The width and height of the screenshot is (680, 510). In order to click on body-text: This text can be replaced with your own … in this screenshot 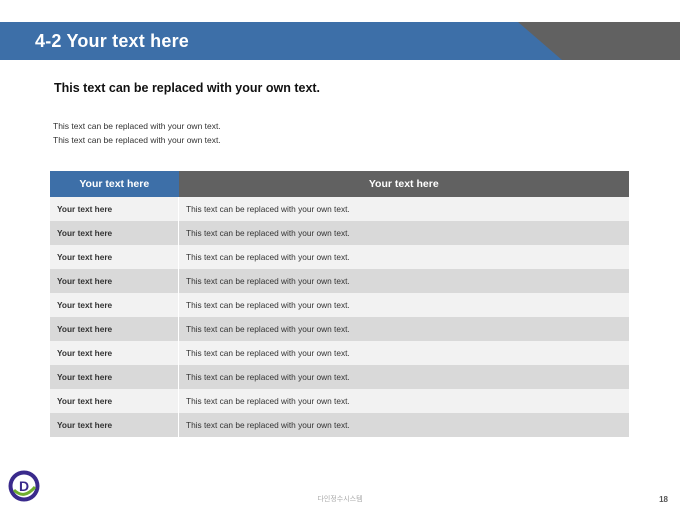, I will do `click(137, 133)`.